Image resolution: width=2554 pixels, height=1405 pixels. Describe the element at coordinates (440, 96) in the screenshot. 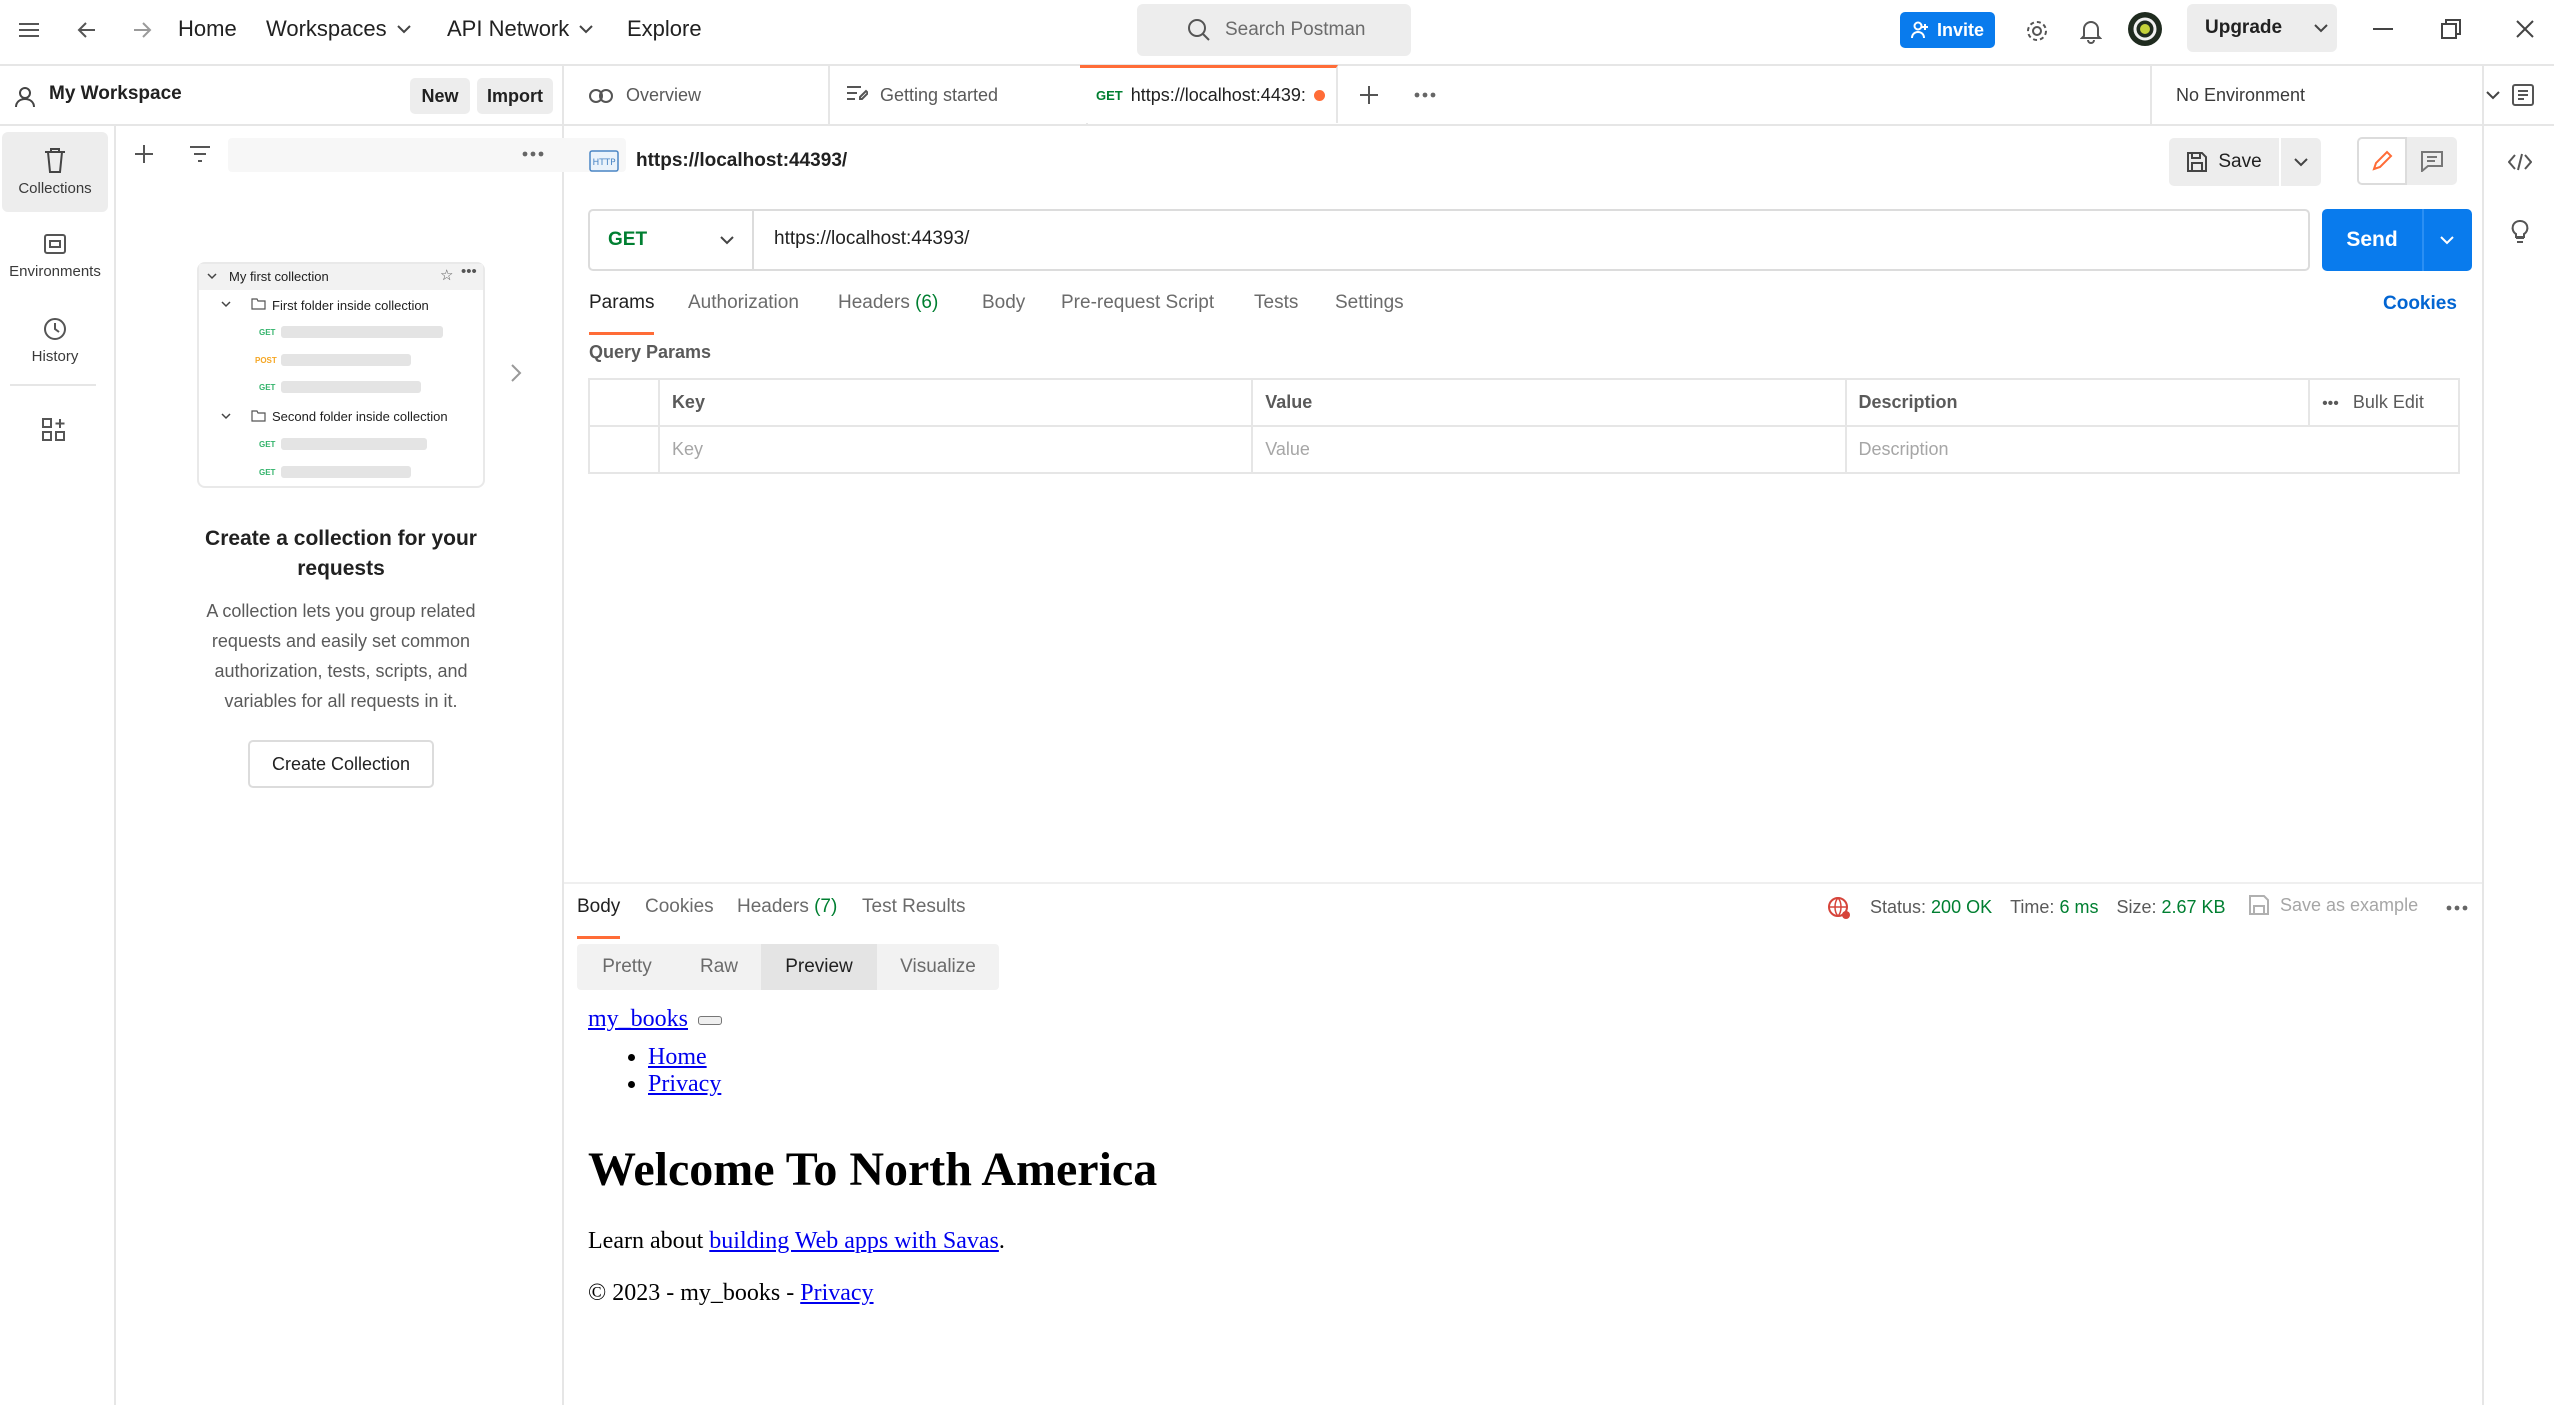

I see `new-button: New` at that location.